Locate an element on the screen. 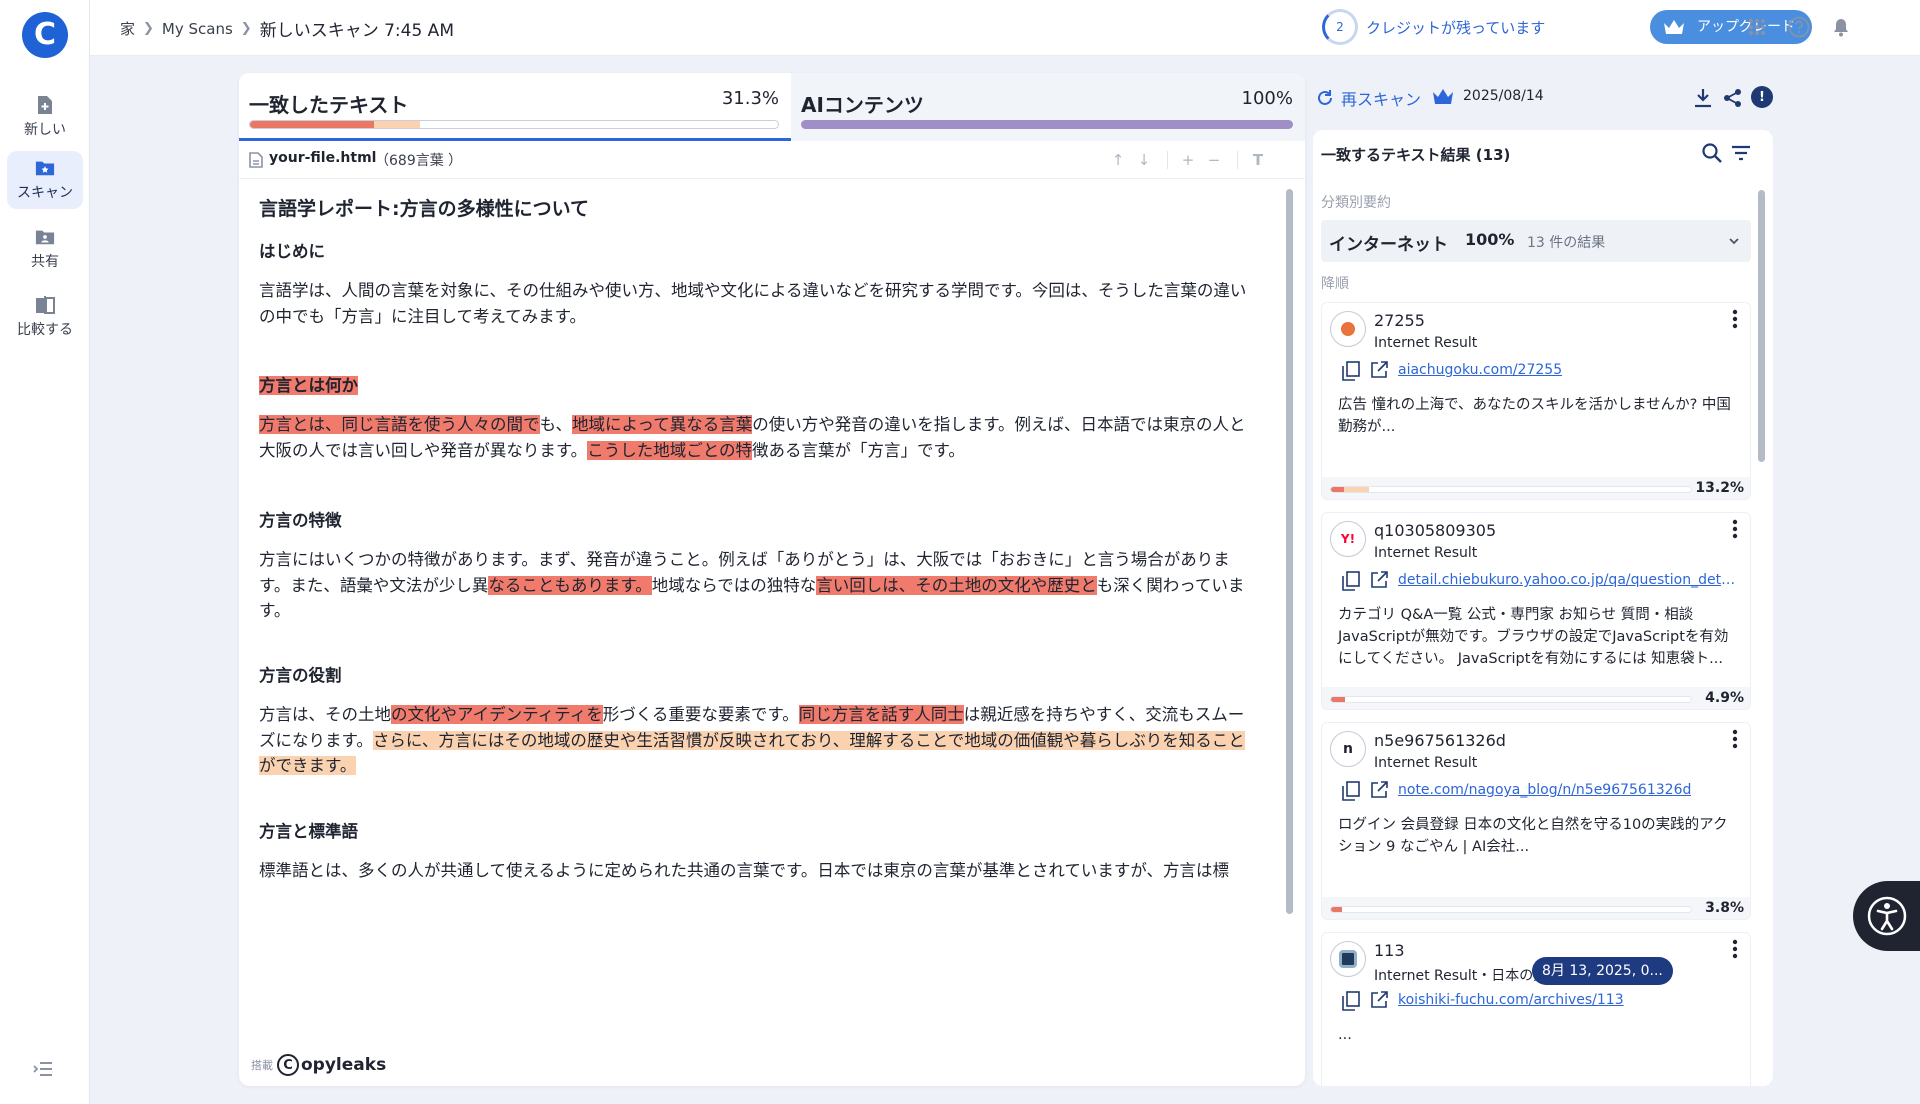  result-title: 27255 is located at coordinates (1399, 320).